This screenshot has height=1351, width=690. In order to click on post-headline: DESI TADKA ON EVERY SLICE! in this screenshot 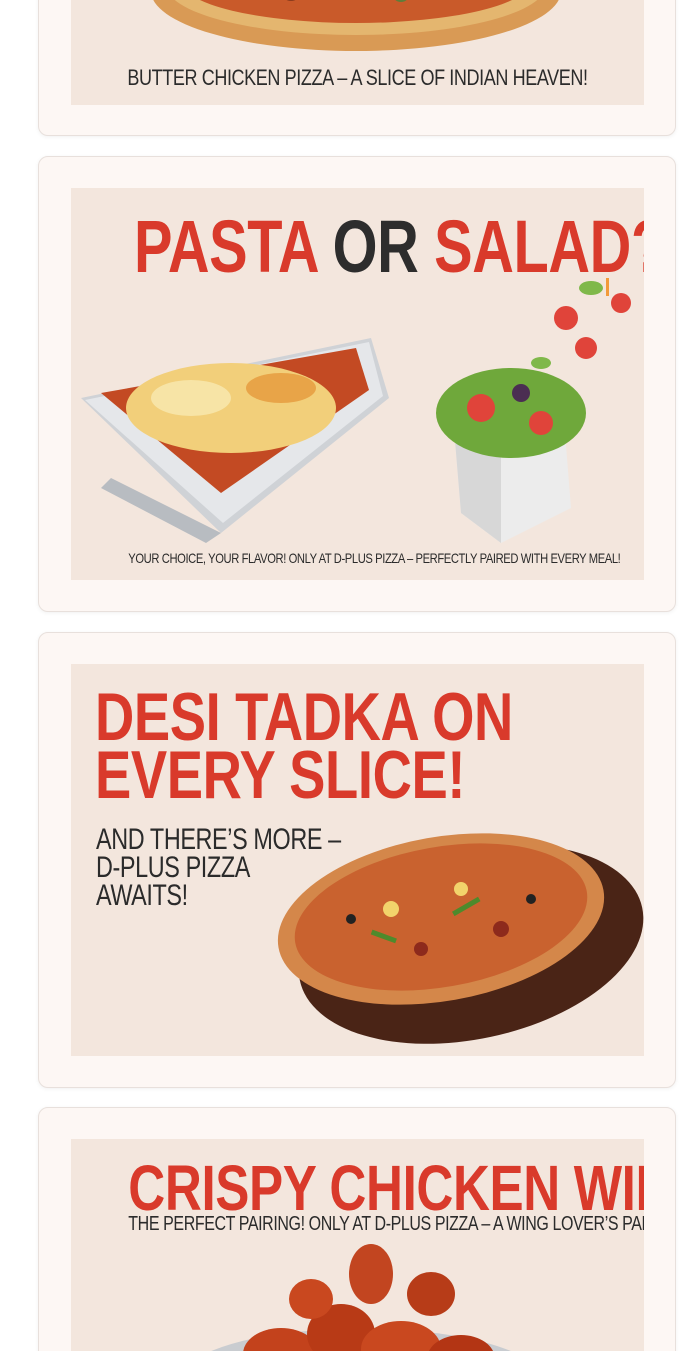, I will do `click(304, 748)`.